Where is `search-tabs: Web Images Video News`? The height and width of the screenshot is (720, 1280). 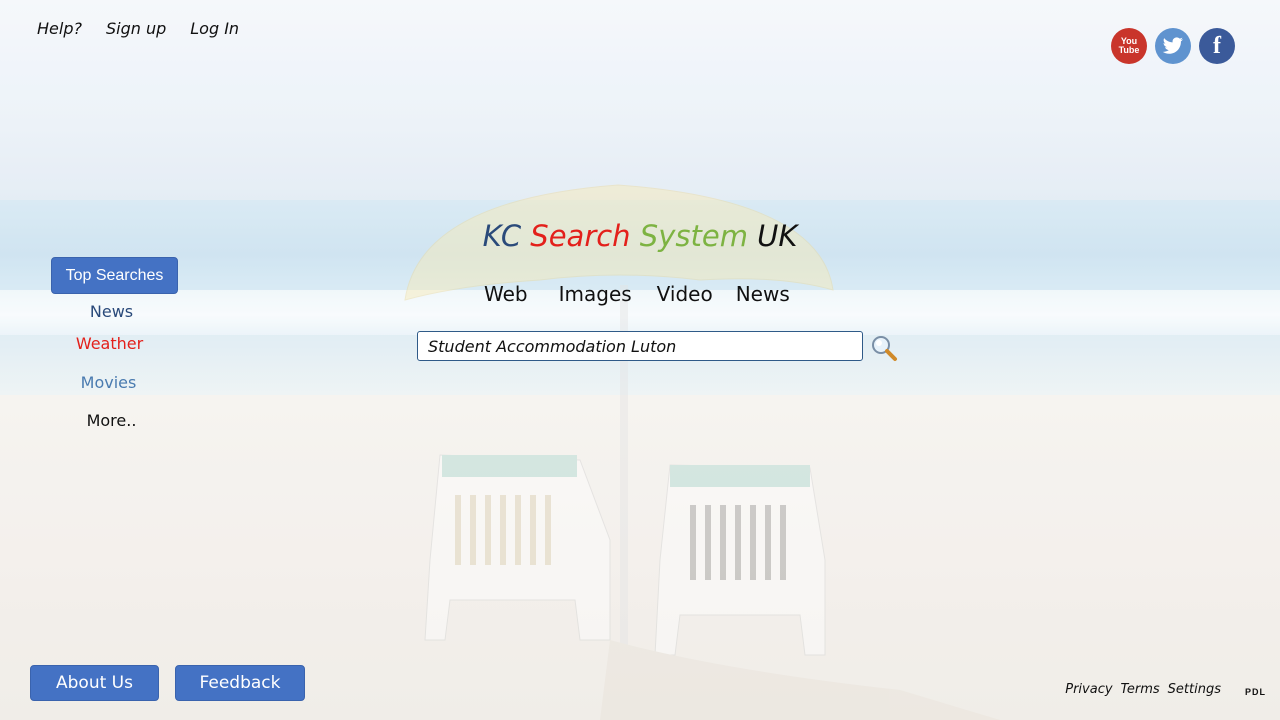 search-tabs: Web Images Video News is located at coordinates (637, 294).